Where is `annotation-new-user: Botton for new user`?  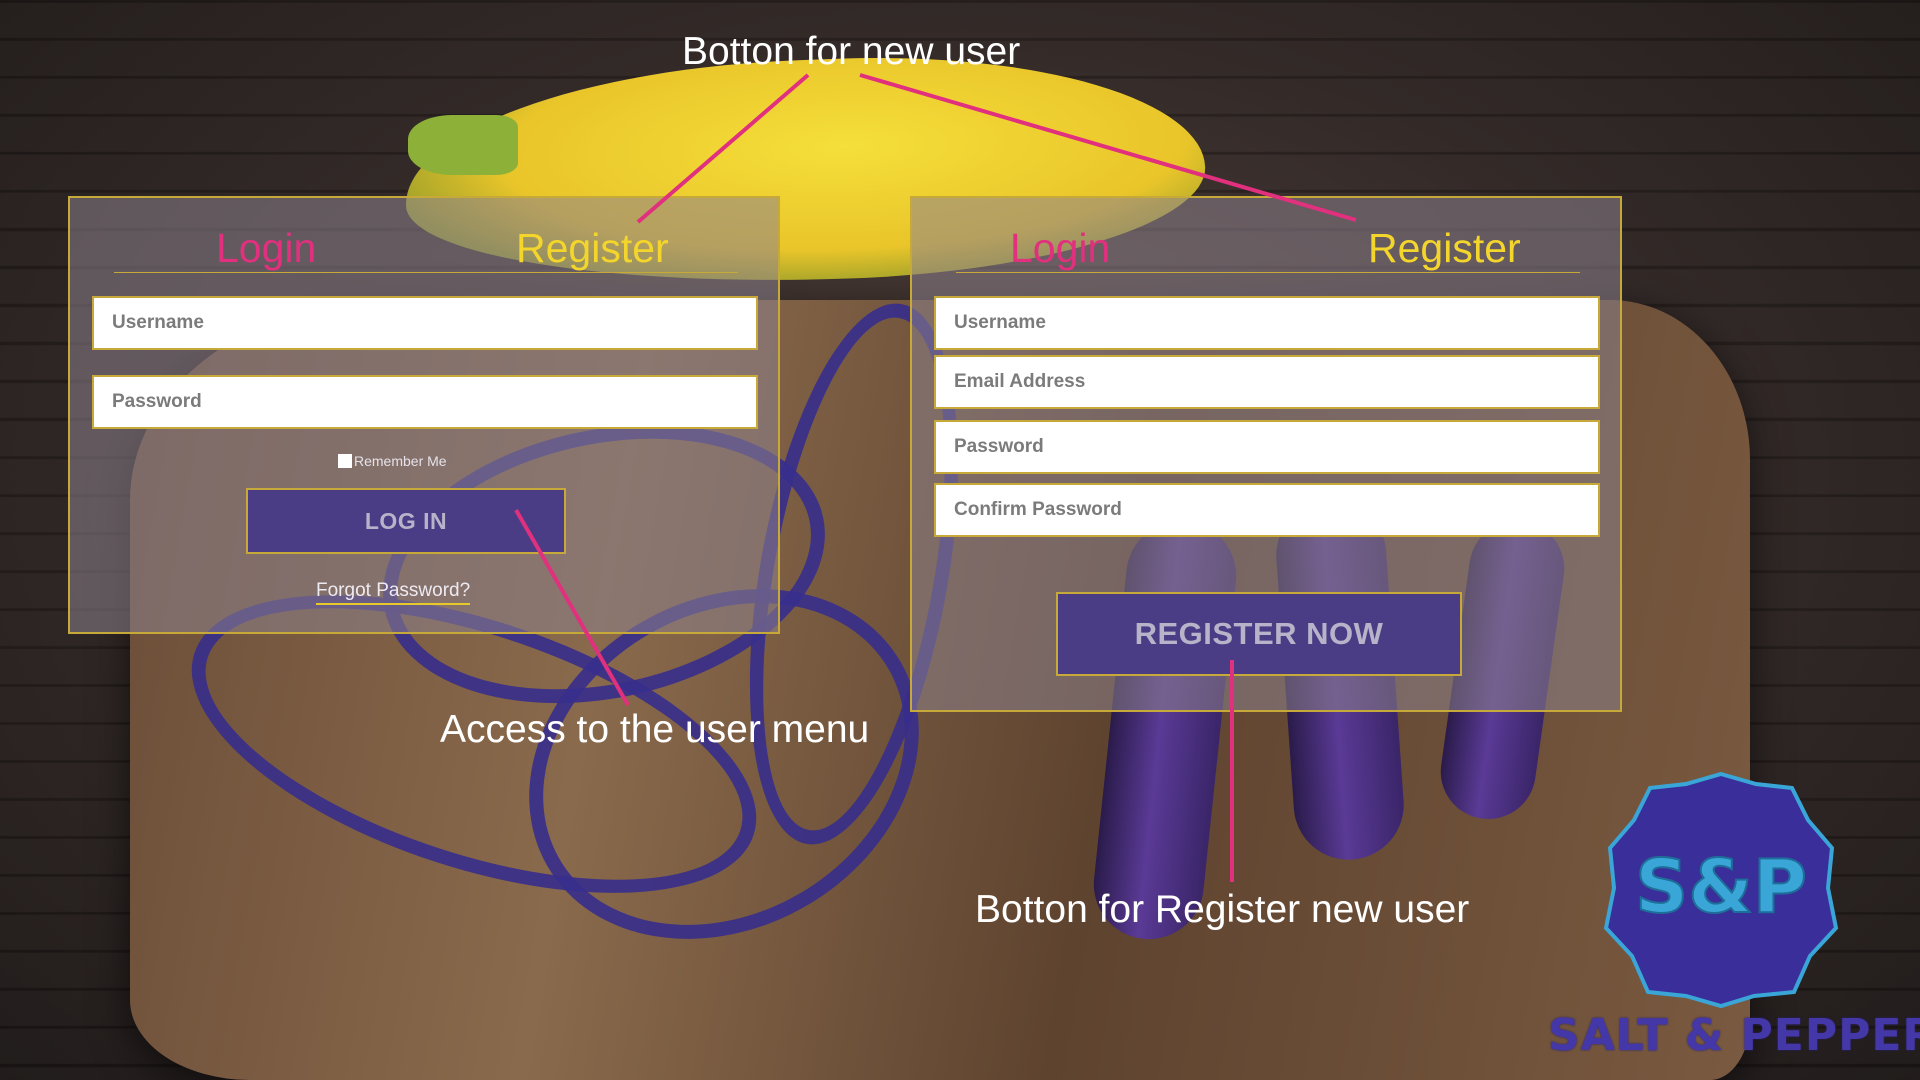 annotation-new-user: Botton for new user is located at coordinates (851, 51).